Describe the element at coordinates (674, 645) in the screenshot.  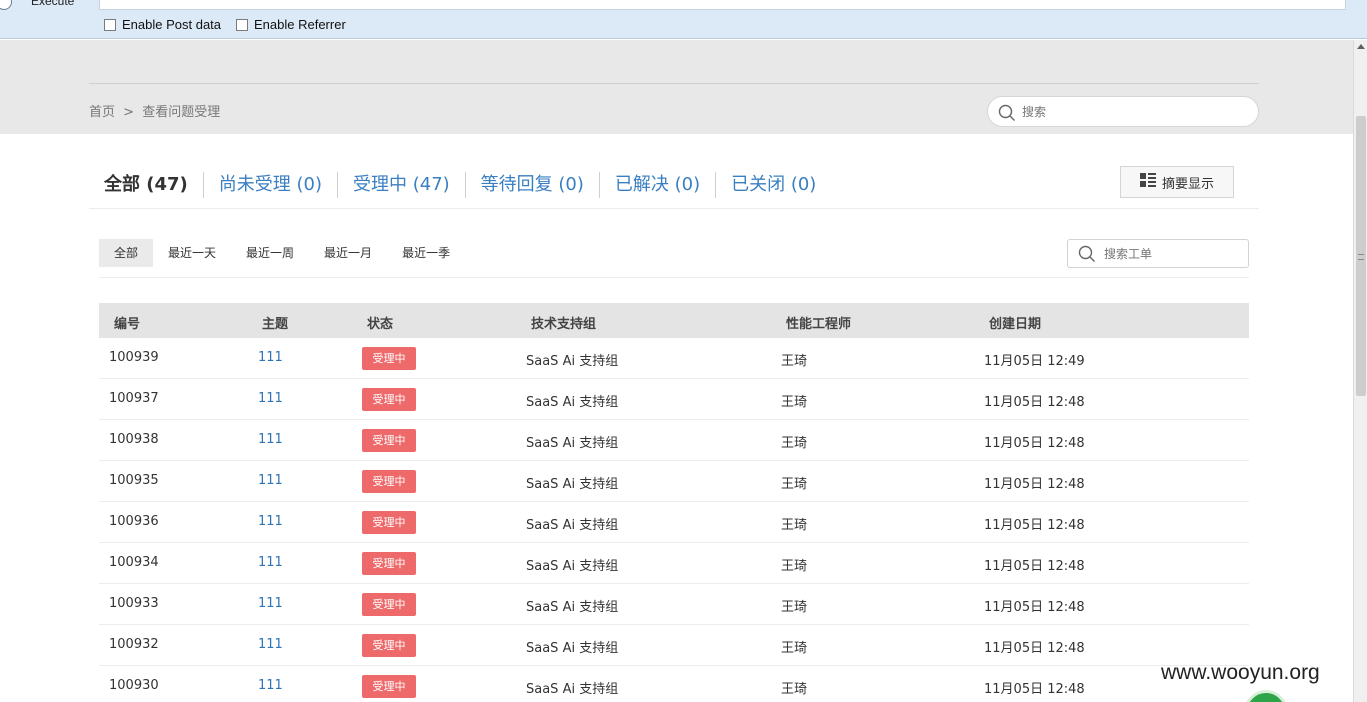
I see `table-row: 100932 111 受理中 SaaS Ai 支持组 王琦 11月05日 12:48` at that location.